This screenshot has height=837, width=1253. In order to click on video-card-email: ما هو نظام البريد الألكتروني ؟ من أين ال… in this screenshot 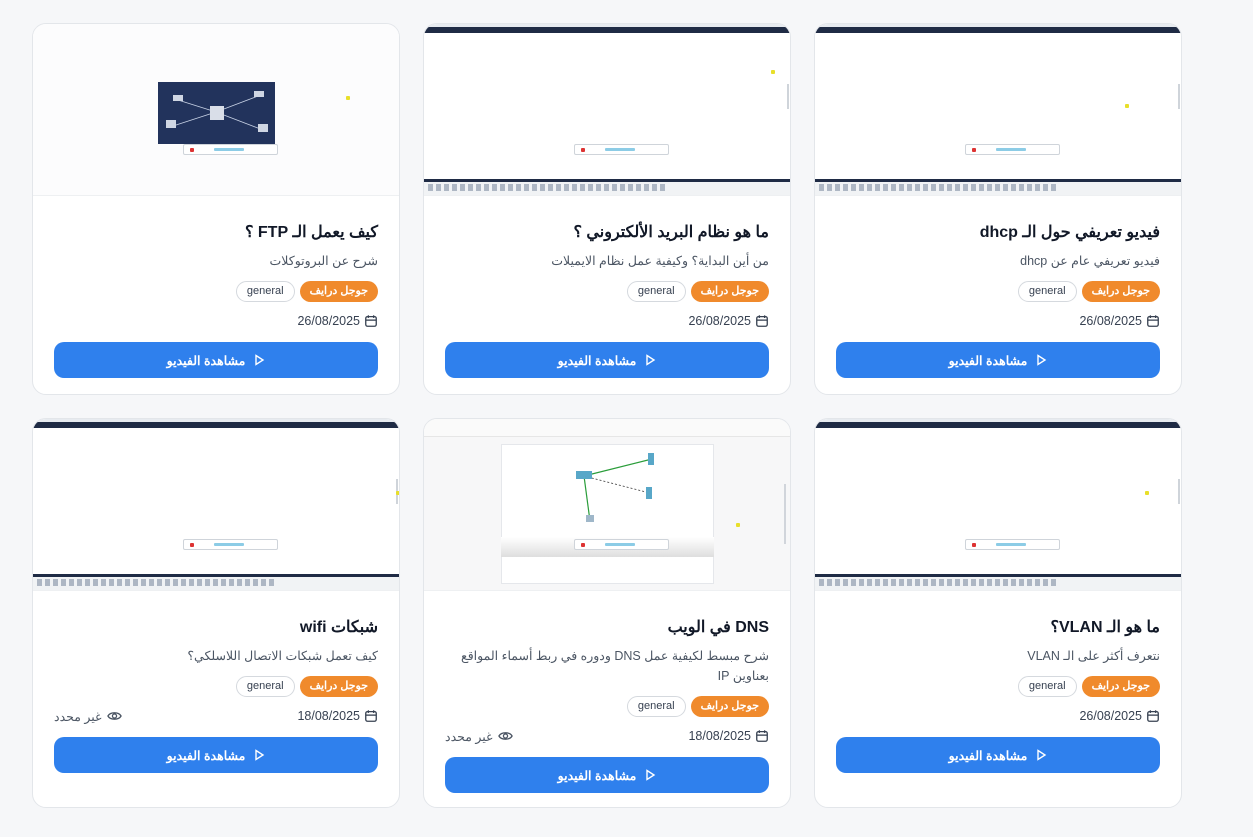, I will do `click(607, 209)`.